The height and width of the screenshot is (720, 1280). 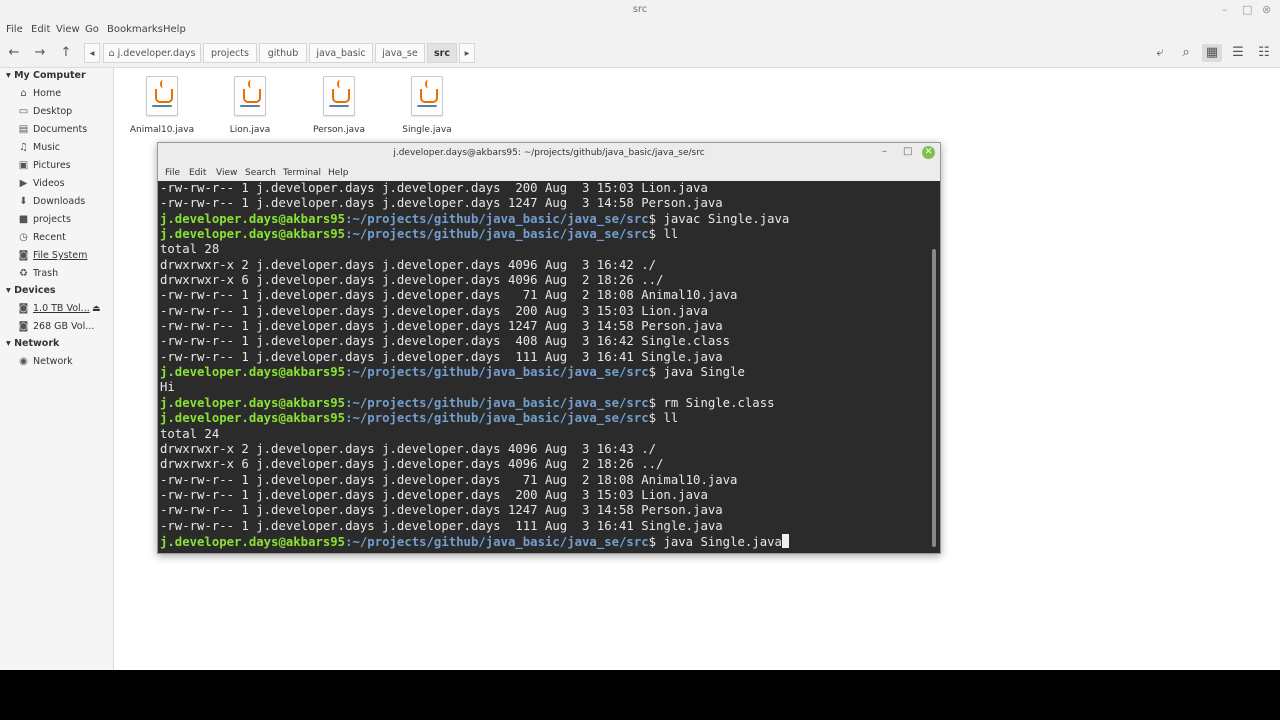 What do you see at coordinates (68, 29) in the screenshot?
I see `menu-view: View` at bounding box center [68, 29].